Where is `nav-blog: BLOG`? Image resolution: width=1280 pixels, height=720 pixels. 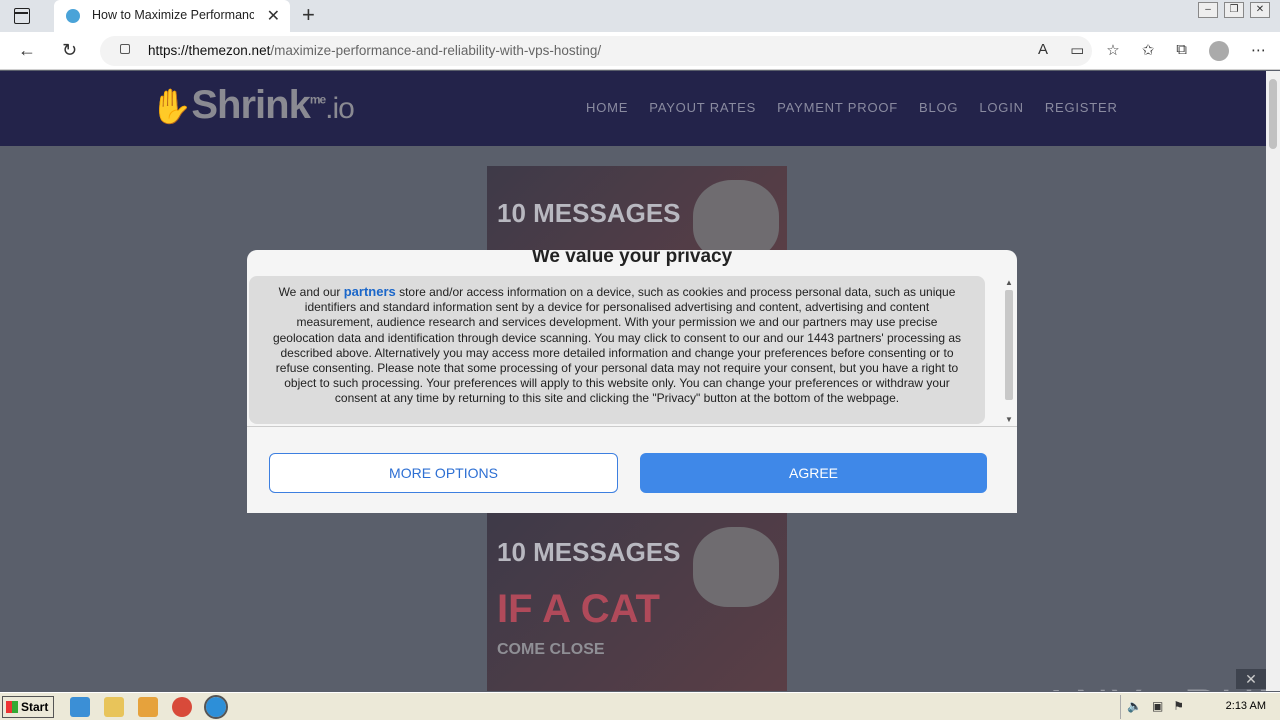 nav-blog: BLOG is located at coordinates (938, 107).